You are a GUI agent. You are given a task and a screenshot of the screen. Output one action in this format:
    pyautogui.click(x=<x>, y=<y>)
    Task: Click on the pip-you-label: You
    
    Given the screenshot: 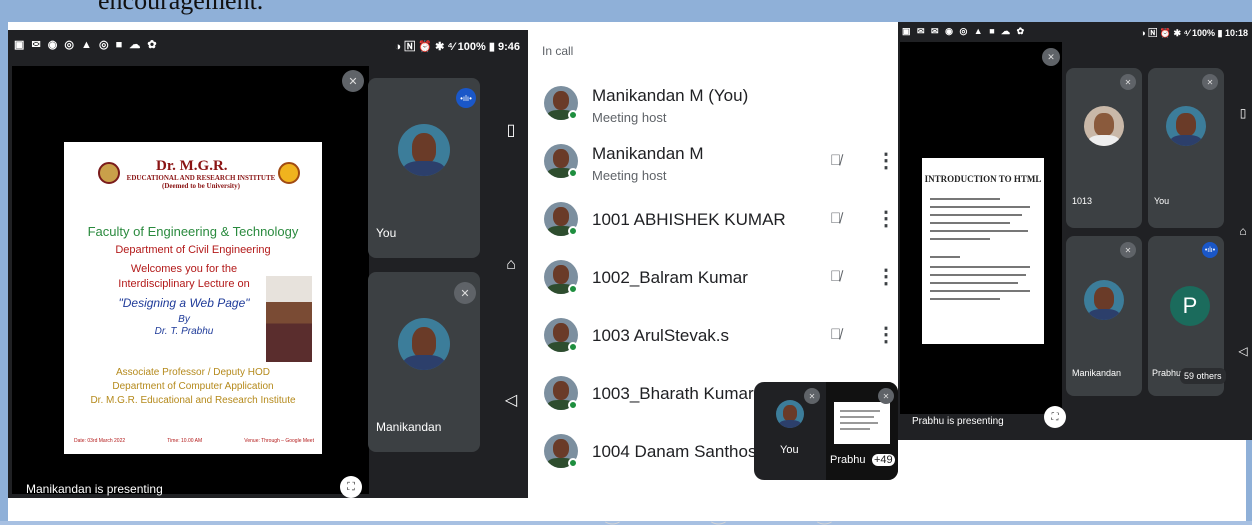 What is the action you would take?
    pyautogui.click(x=789, y=450)
    